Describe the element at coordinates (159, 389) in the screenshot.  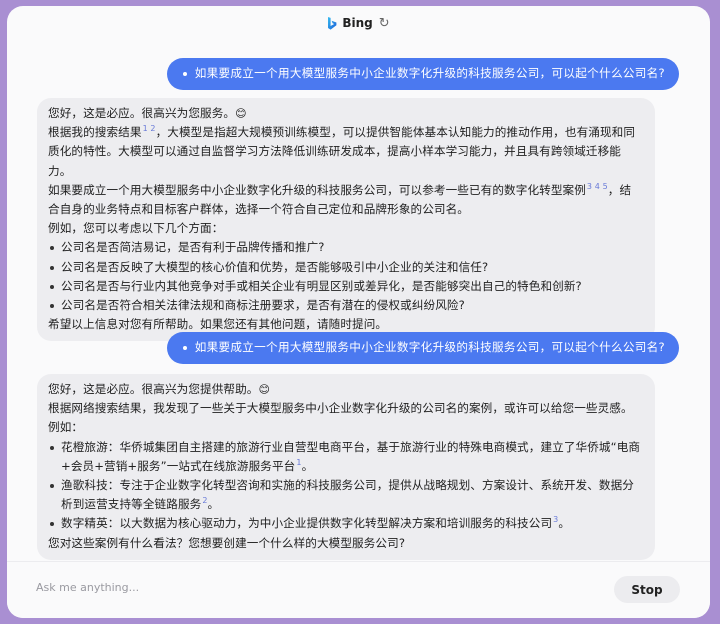
I see `bot-greeting: 您好，这是必应。很高兴为您提供帮助。😊` at that location.